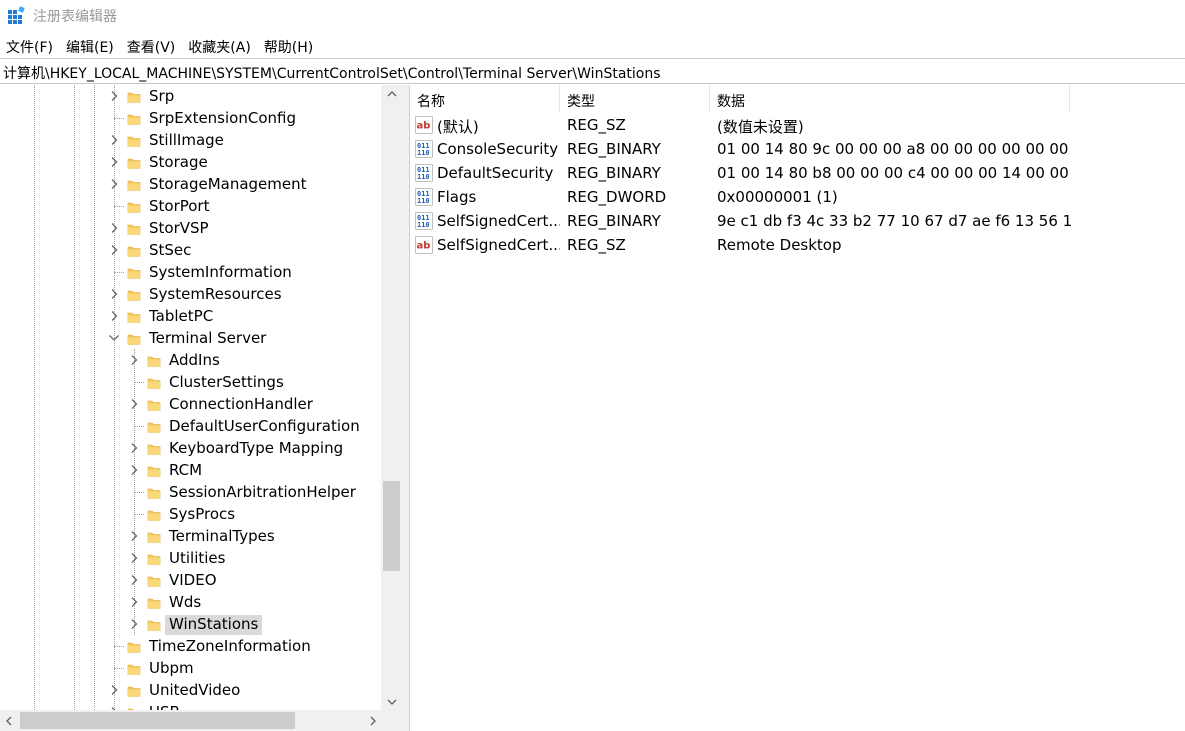 Image resolution: width=1185 pixels, height=731 pixels. Describe the element at coordinates (391, 93) in the screenshot. I see `scroll-up-button` at that location.